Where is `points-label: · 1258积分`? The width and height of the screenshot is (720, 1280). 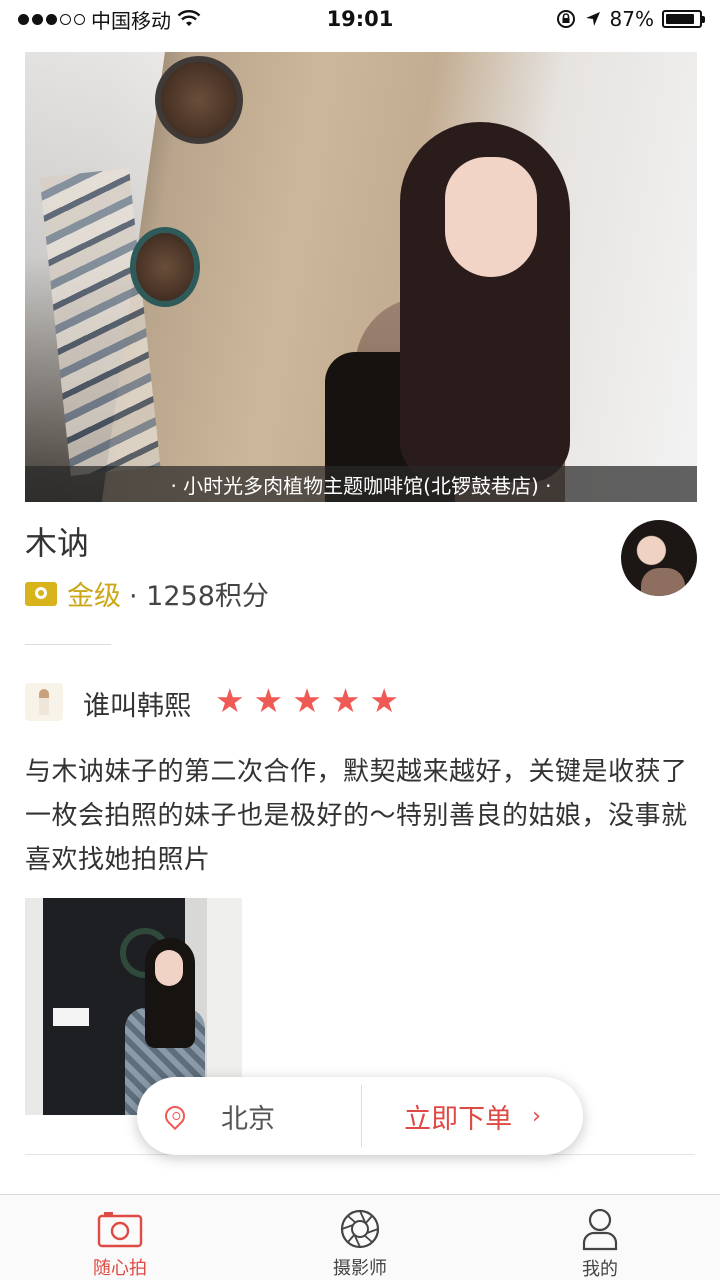 points-label: · 1258积分 is located at coordinates (199, 596).